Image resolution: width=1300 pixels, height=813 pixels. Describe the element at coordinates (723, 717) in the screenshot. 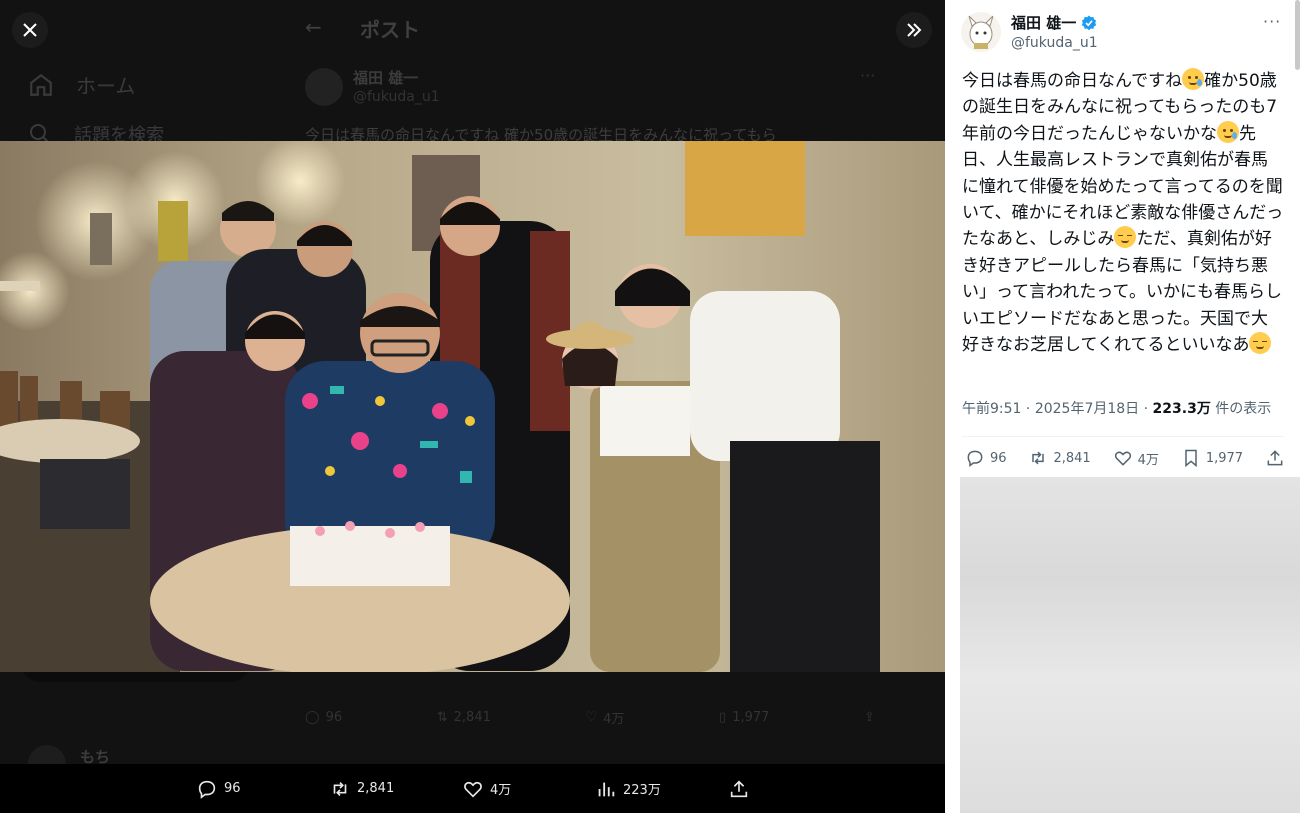

I see `bookmark-icon: ▯` at that location.